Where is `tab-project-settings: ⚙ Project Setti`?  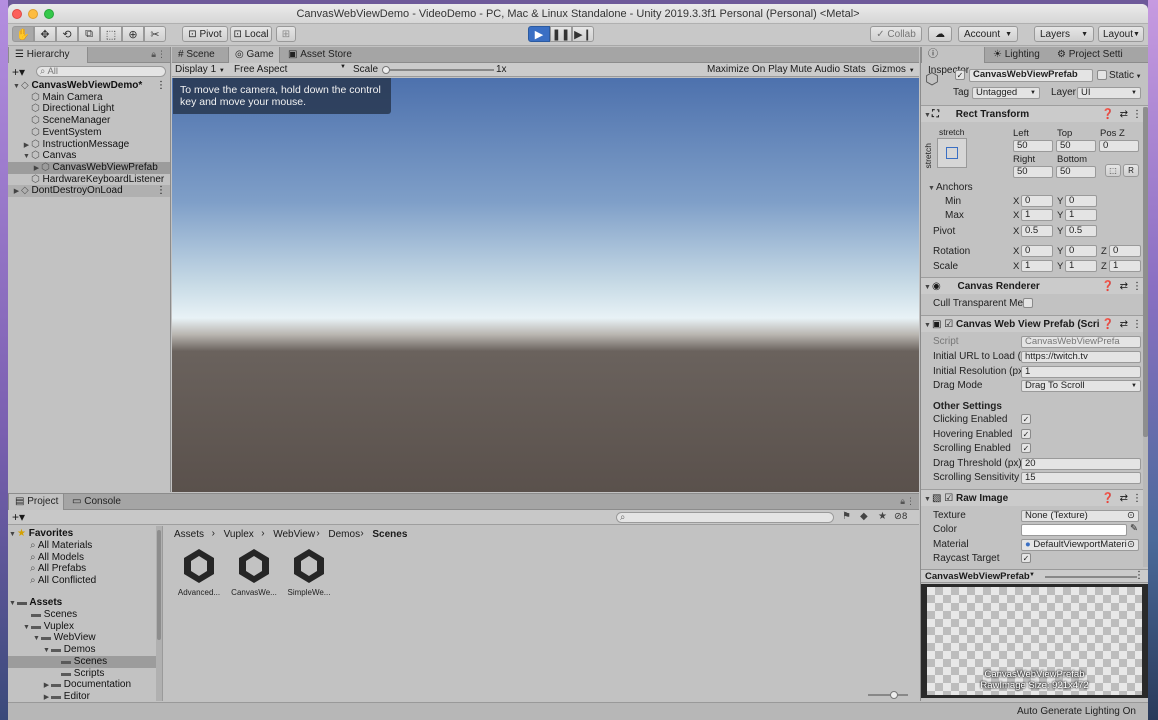
tab-project-settings: ⚙ Project Setti is located at coordinates (1096, 55).